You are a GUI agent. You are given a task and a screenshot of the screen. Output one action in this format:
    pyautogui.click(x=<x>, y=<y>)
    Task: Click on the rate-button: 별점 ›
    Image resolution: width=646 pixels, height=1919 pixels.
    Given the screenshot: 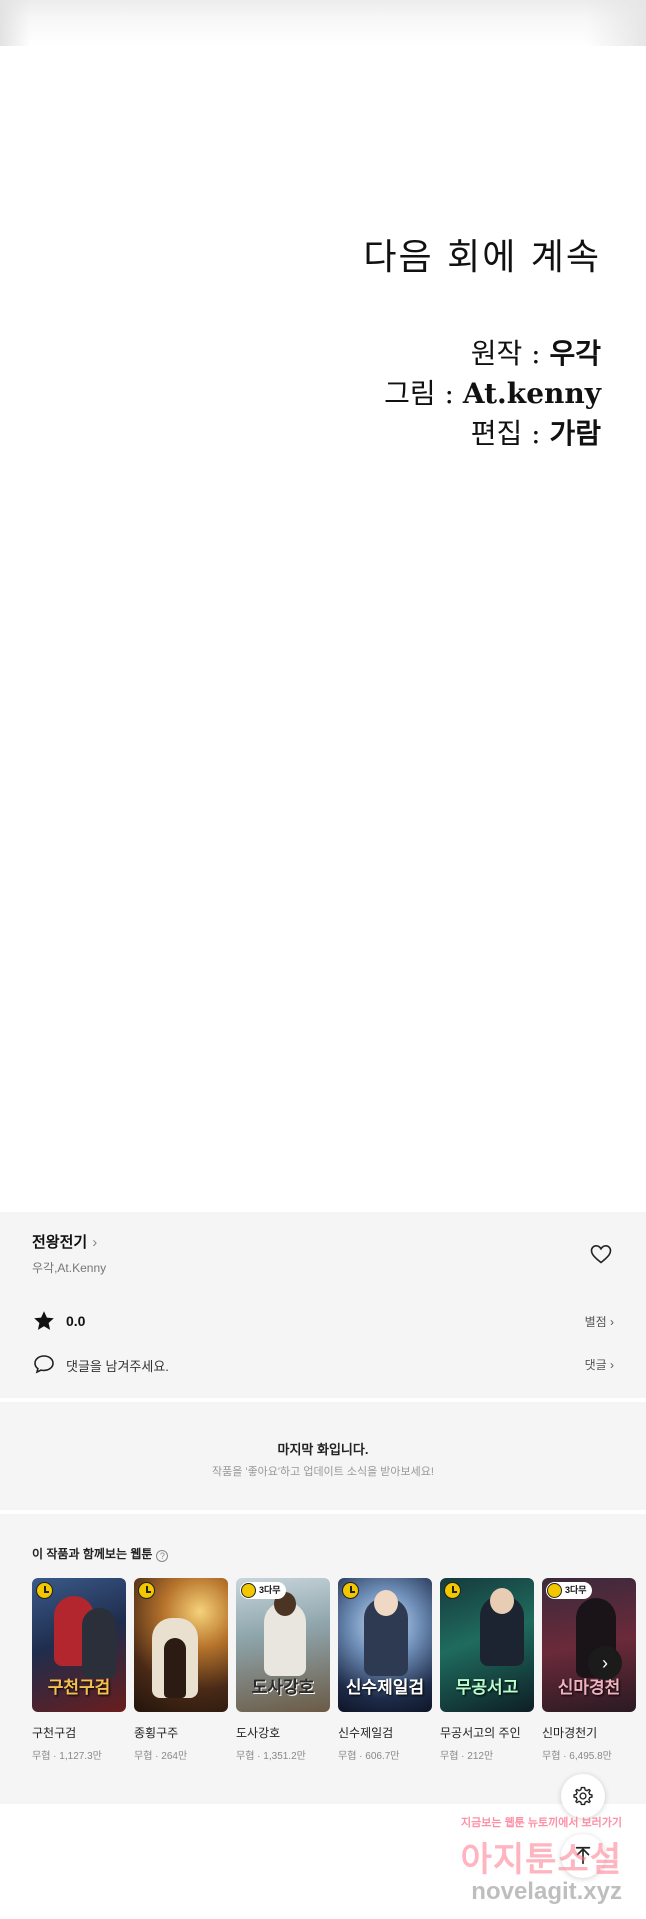 What is the action you would take?
    pyautogui.click(x=599, y=1321)
    